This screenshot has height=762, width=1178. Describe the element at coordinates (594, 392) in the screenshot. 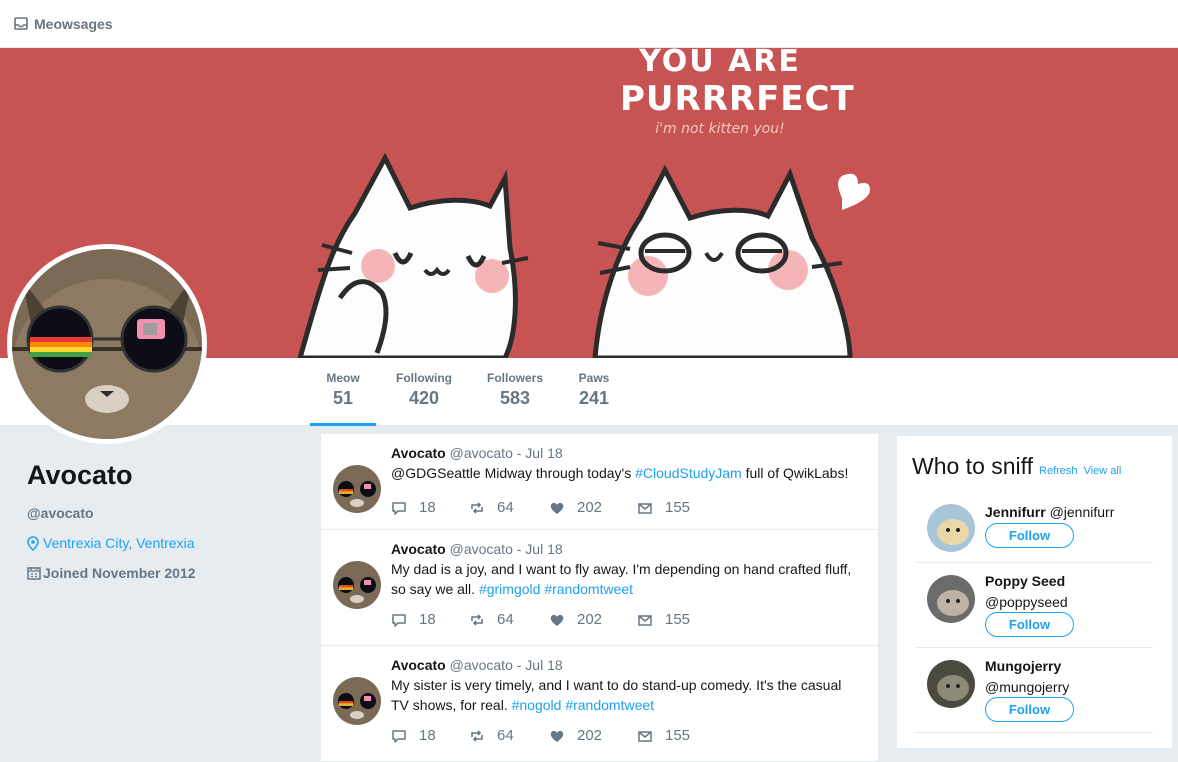

I see `stat-paws: Paws 241` at that location.